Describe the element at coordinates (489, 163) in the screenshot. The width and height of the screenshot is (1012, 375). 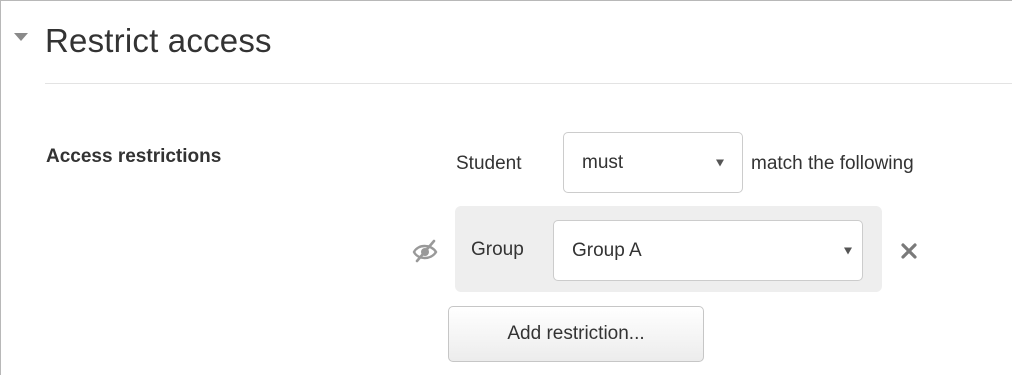
I see `student-label: Student` at that location.